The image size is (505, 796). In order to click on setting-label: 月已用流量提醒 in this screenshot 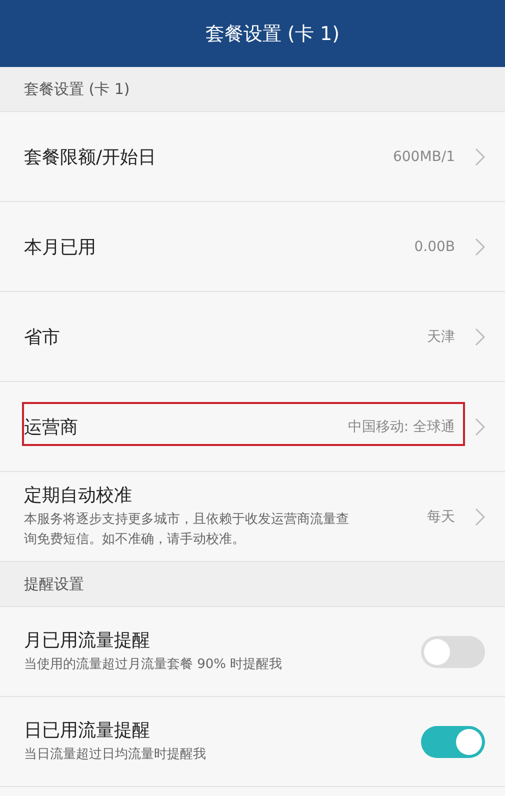, I will do `click(87, 640)`.